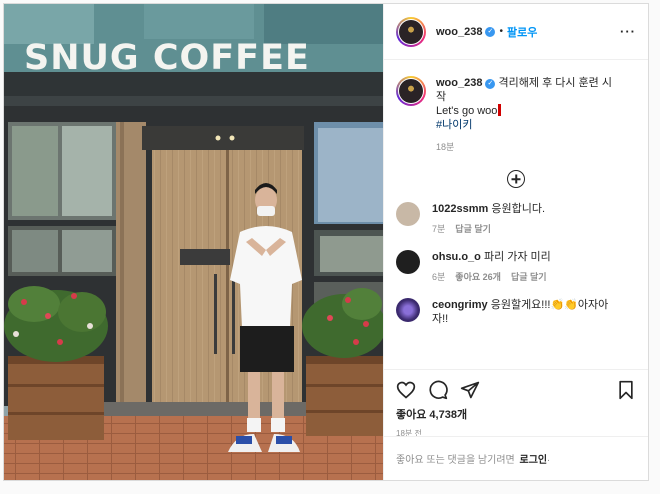  I want to click on author-username: woo_238, so click(459, 32).